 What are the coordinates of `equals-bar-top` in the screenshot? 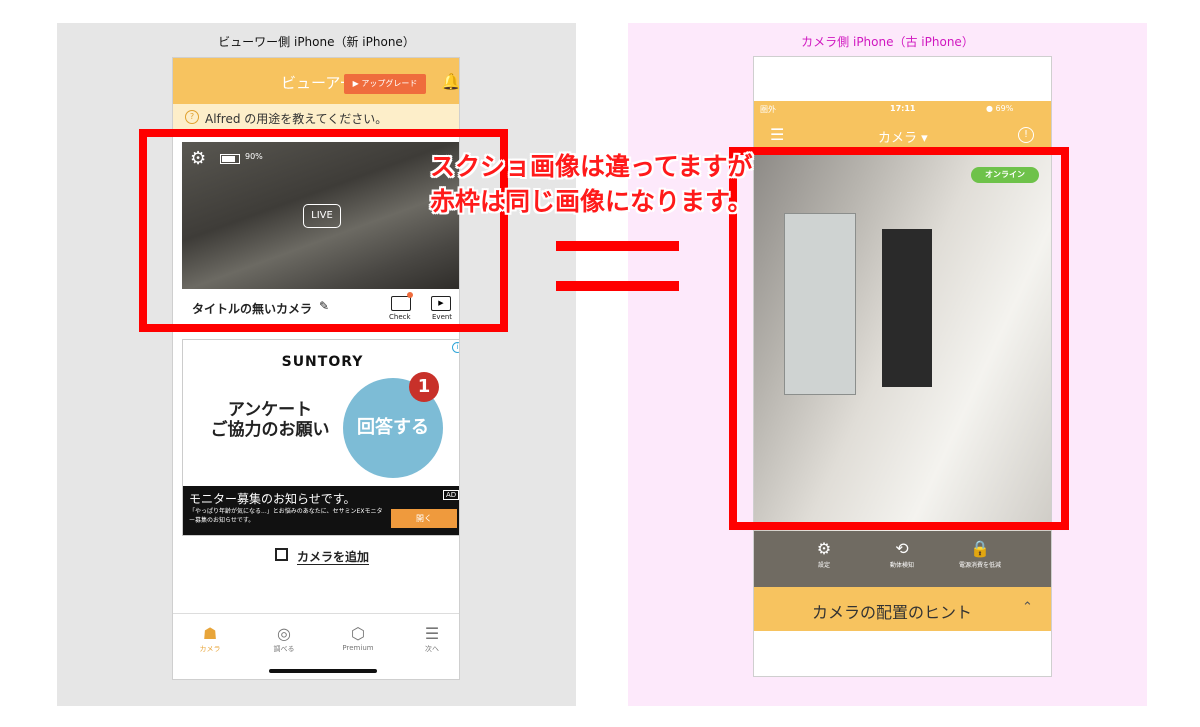 It's located at (617, 246).